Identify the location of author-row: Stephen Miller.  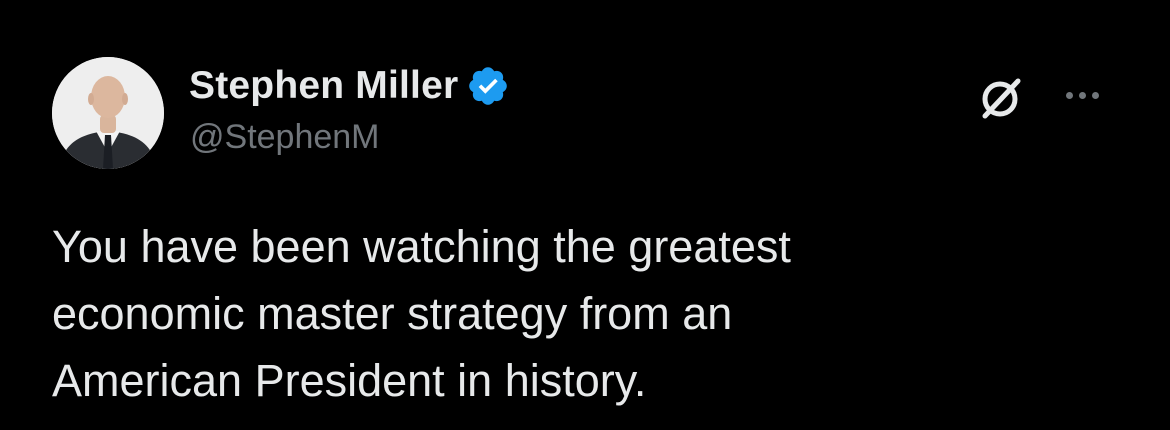
(349, 86).